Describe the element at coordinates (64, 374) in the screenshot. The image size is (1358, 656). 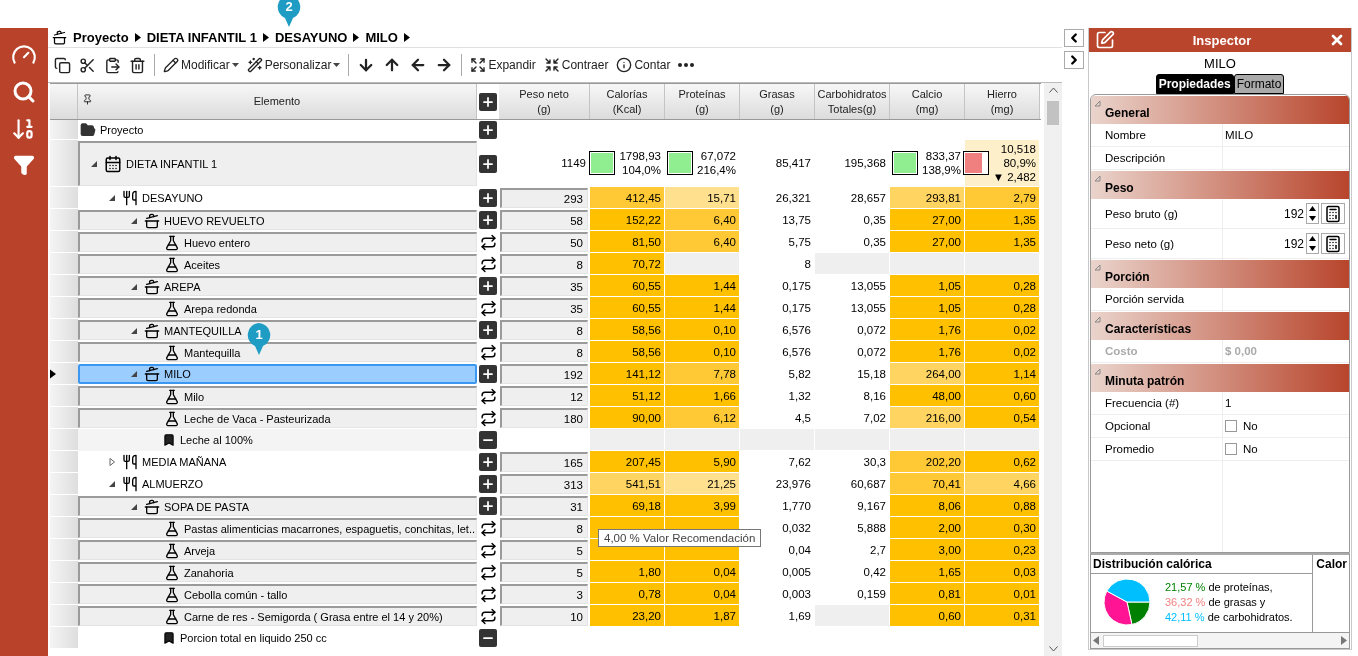
I see `row-header` at that location.